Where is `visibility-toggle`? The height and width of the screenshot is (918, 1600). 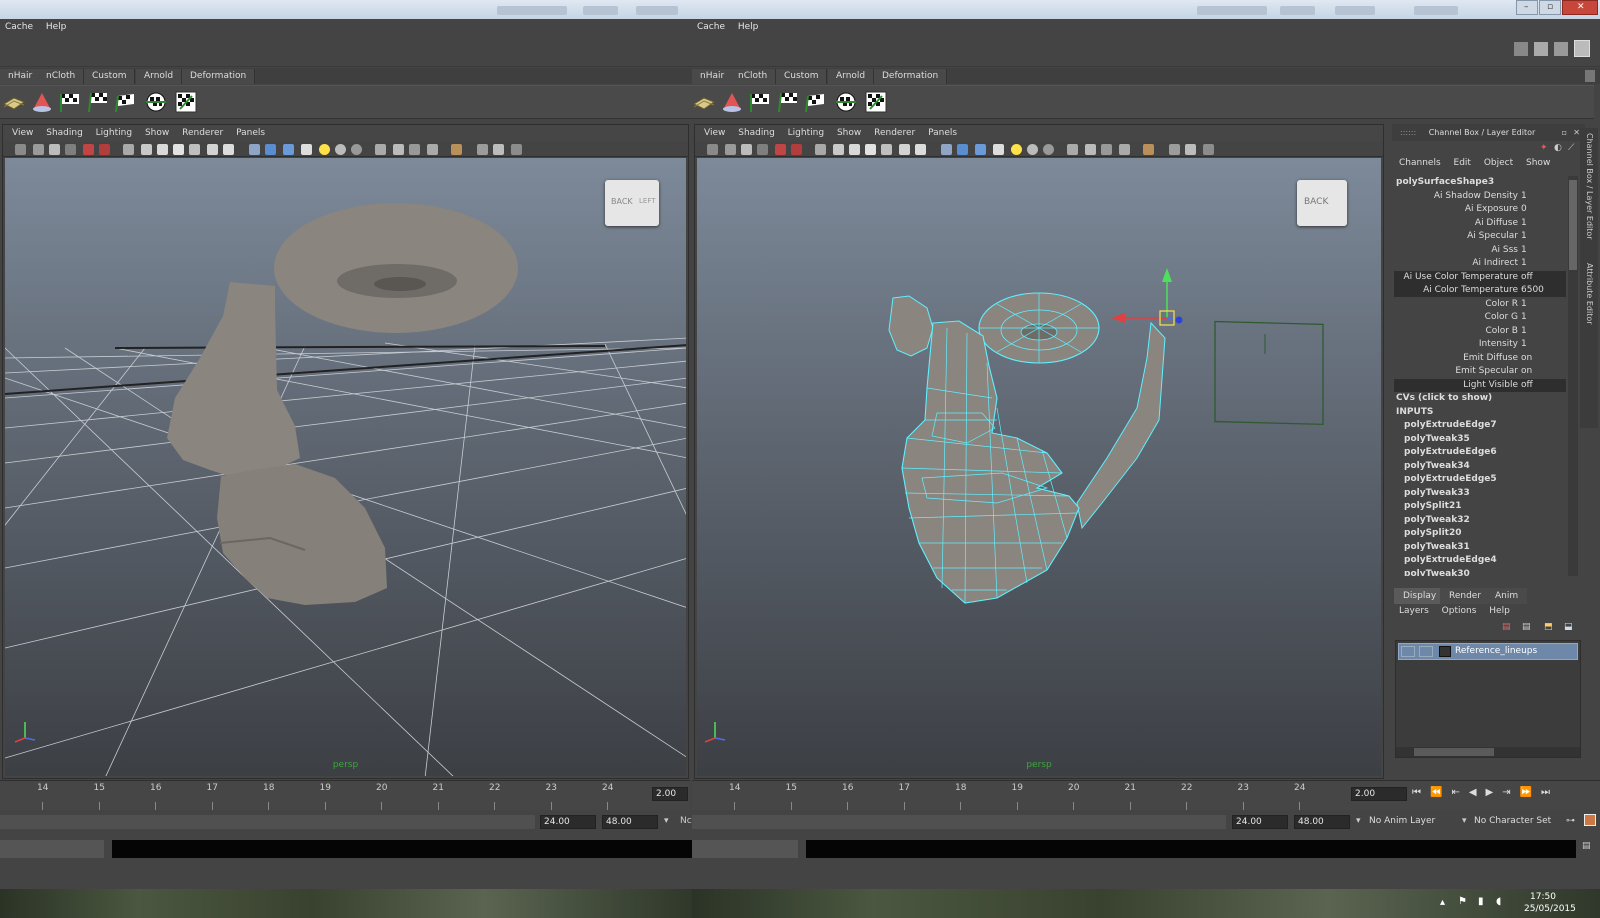 visibility-toggle is located at coordinates (1408, 651).